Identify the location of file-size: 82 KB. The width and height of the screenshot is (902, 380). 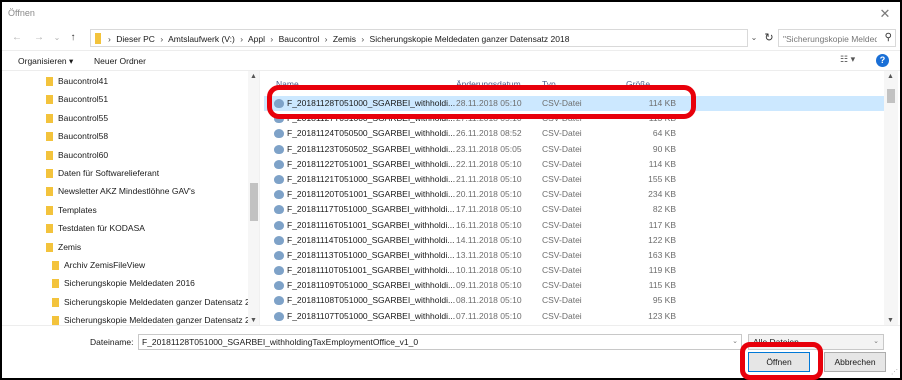
(664, 209).